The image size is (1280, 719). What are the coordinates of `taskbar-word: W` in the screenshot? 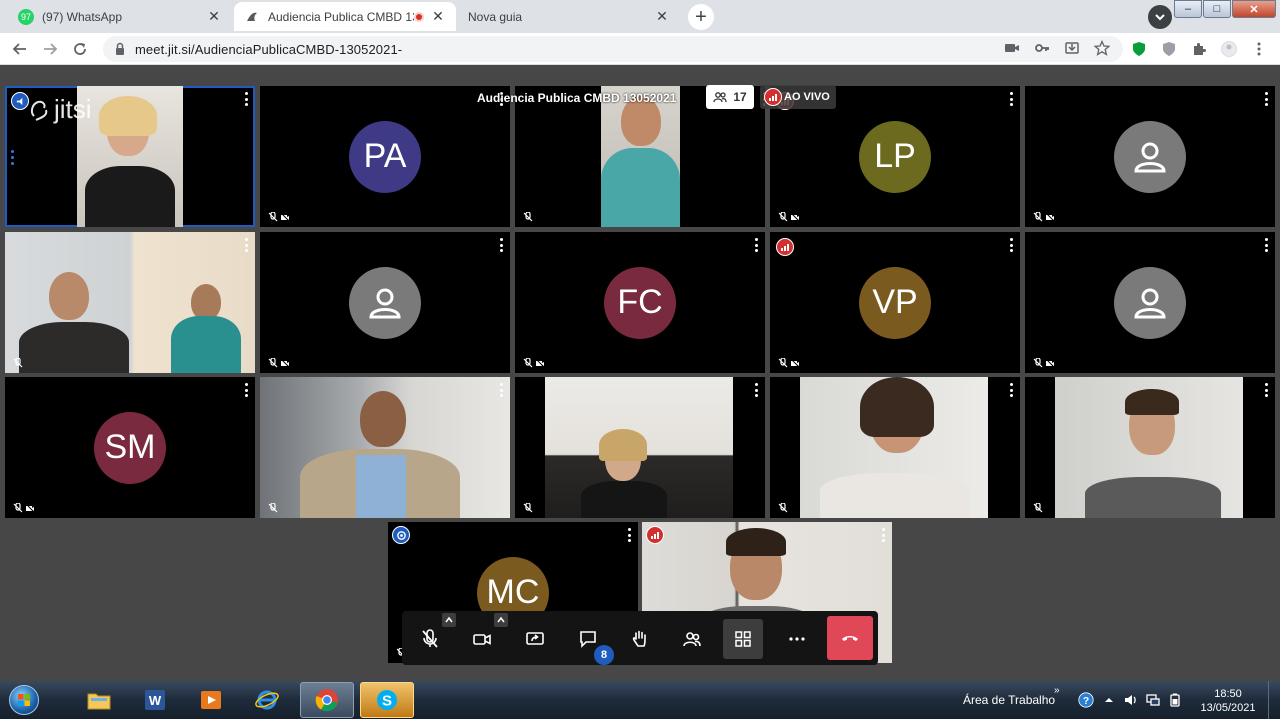 It's located at (155, 700).